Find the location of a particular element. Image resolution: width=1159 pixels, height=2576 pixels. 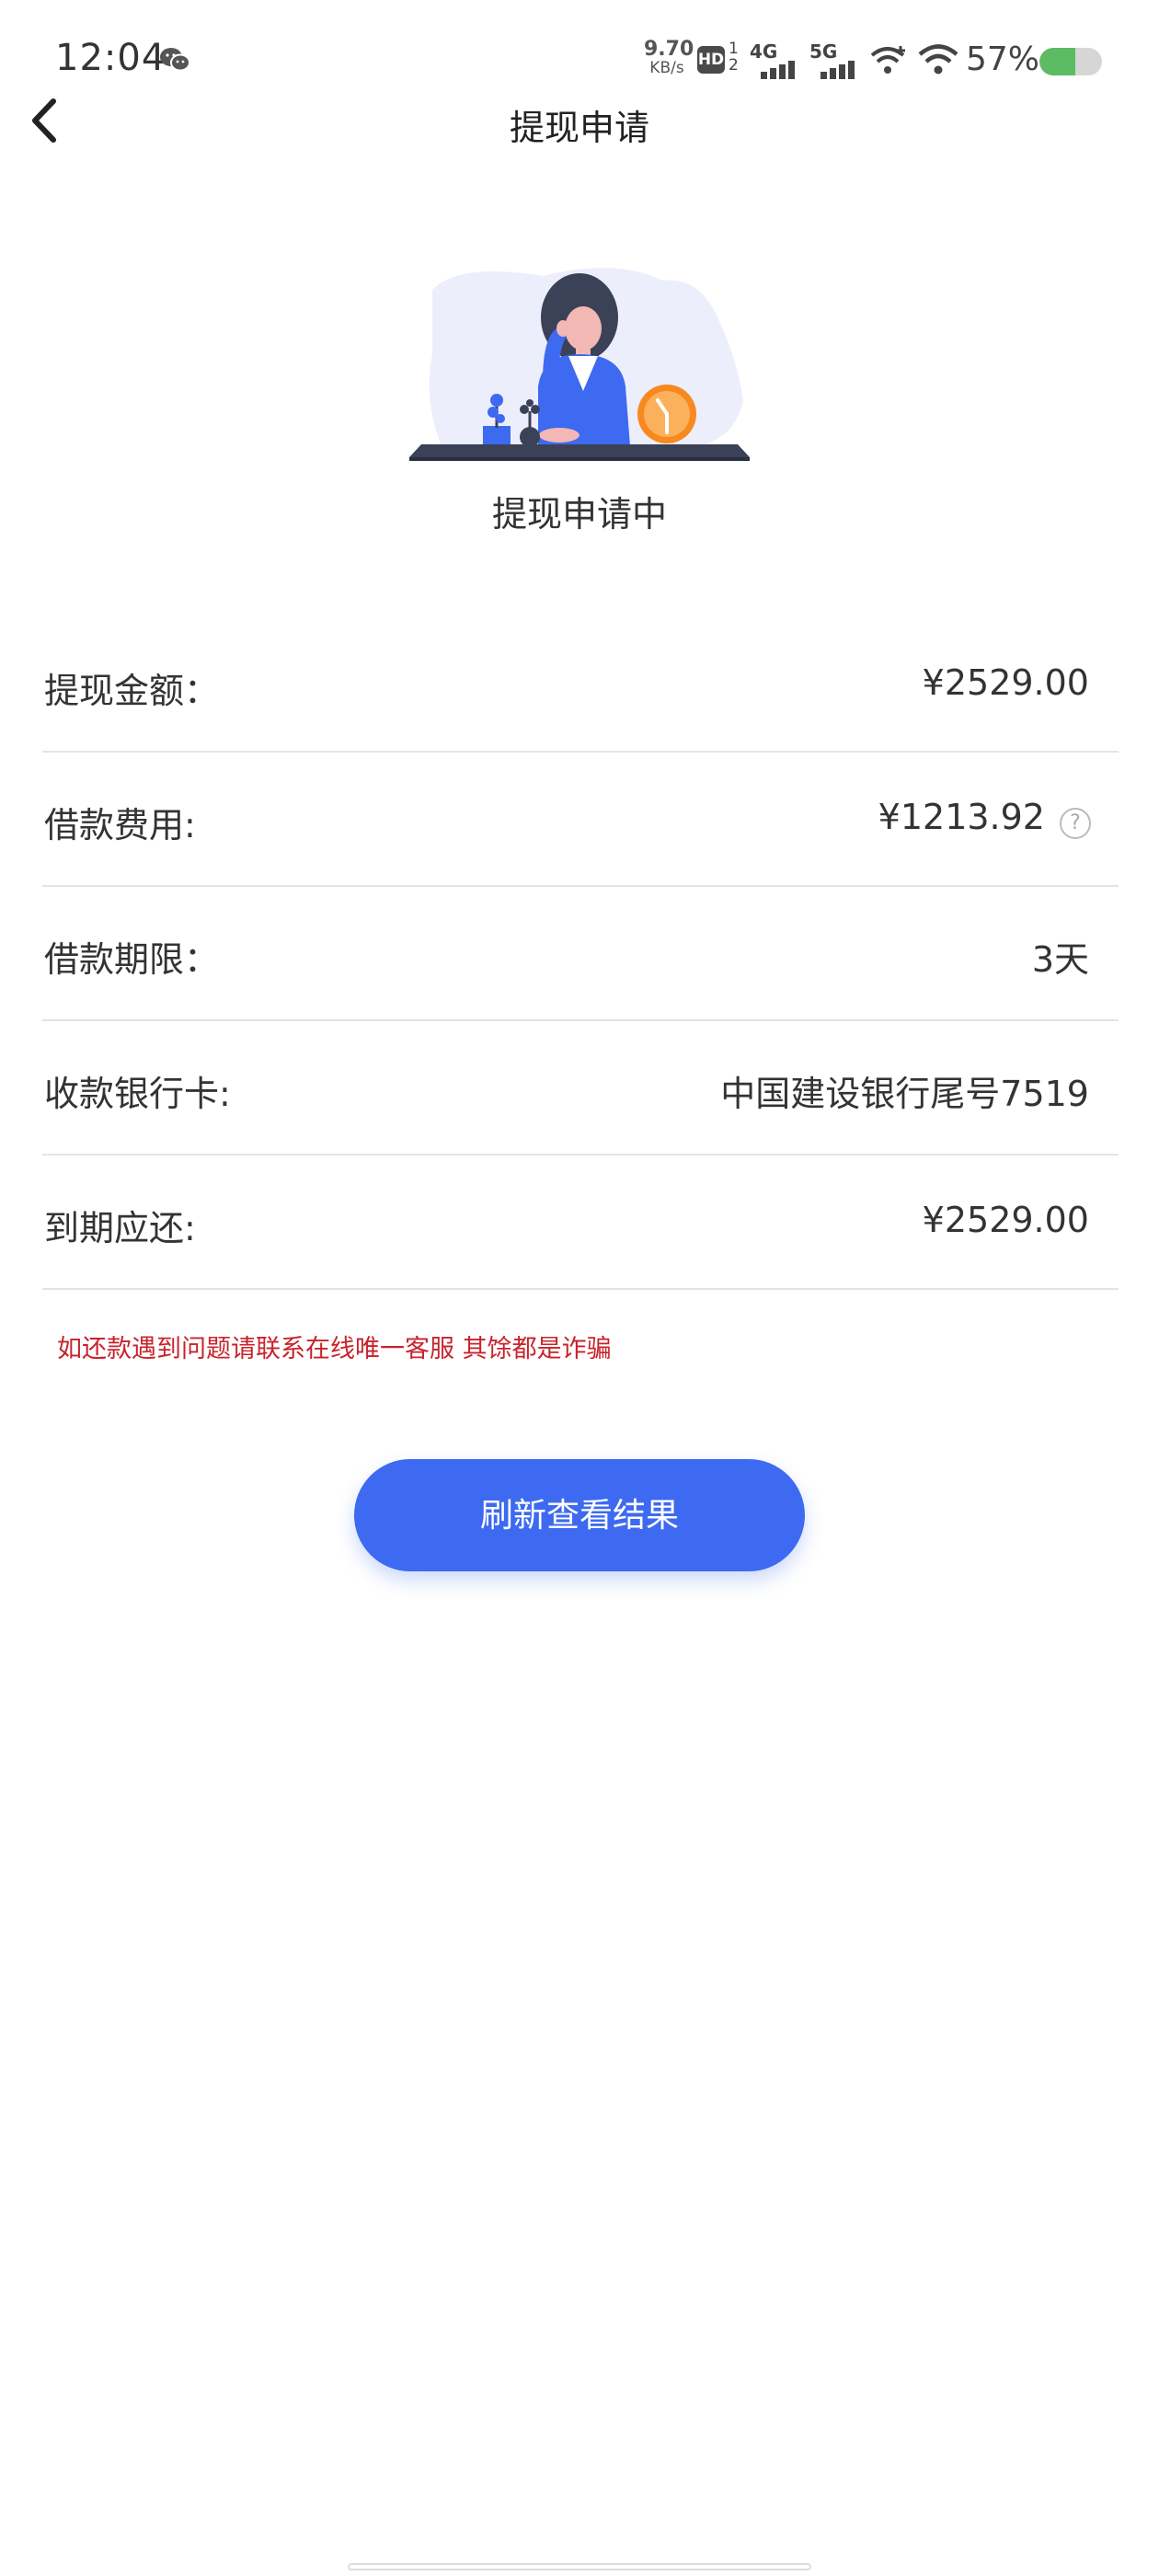

row-amount-due: 到期应还: ¥2529.00 is located at coordinates (580, 1223).